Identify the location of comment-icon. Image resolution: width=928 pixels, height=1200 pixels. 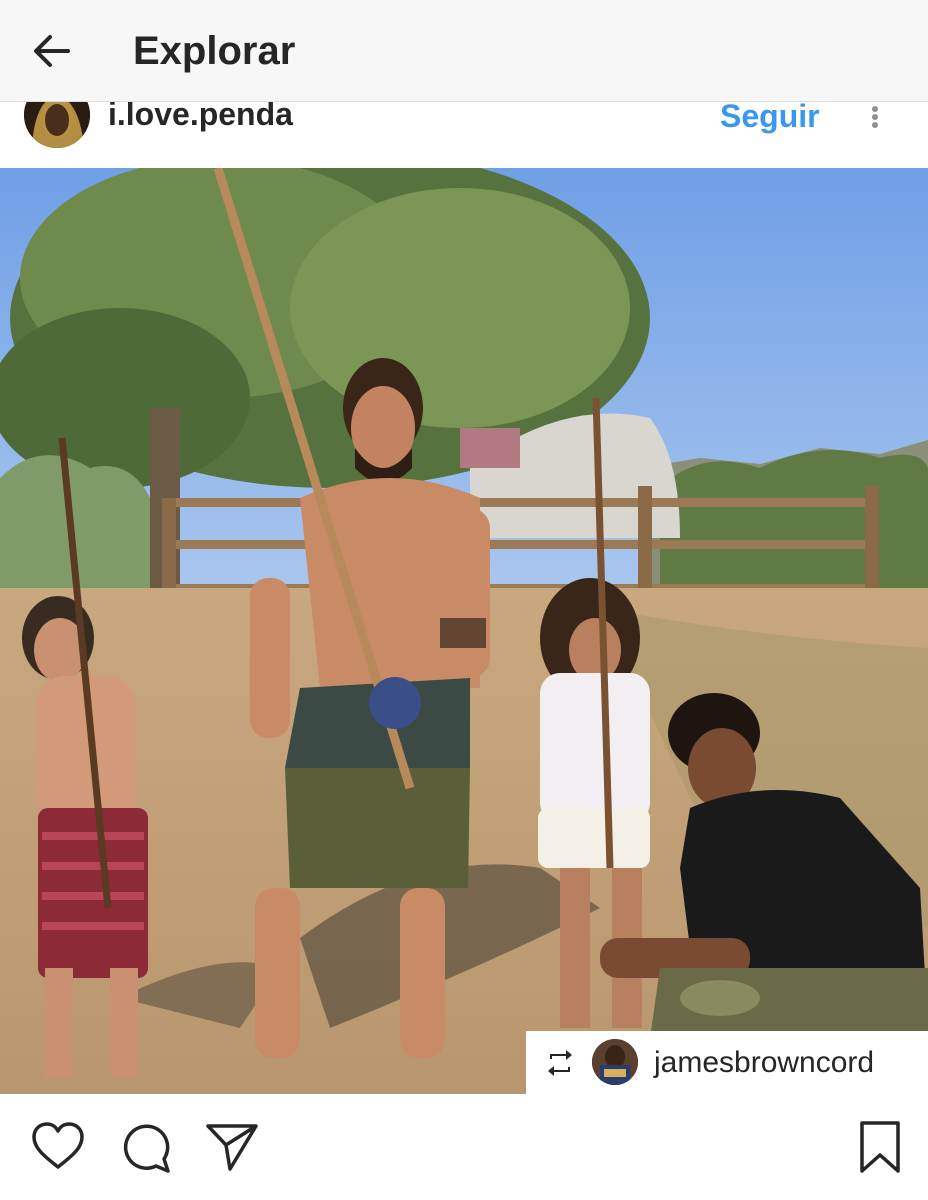
(146, 1148).